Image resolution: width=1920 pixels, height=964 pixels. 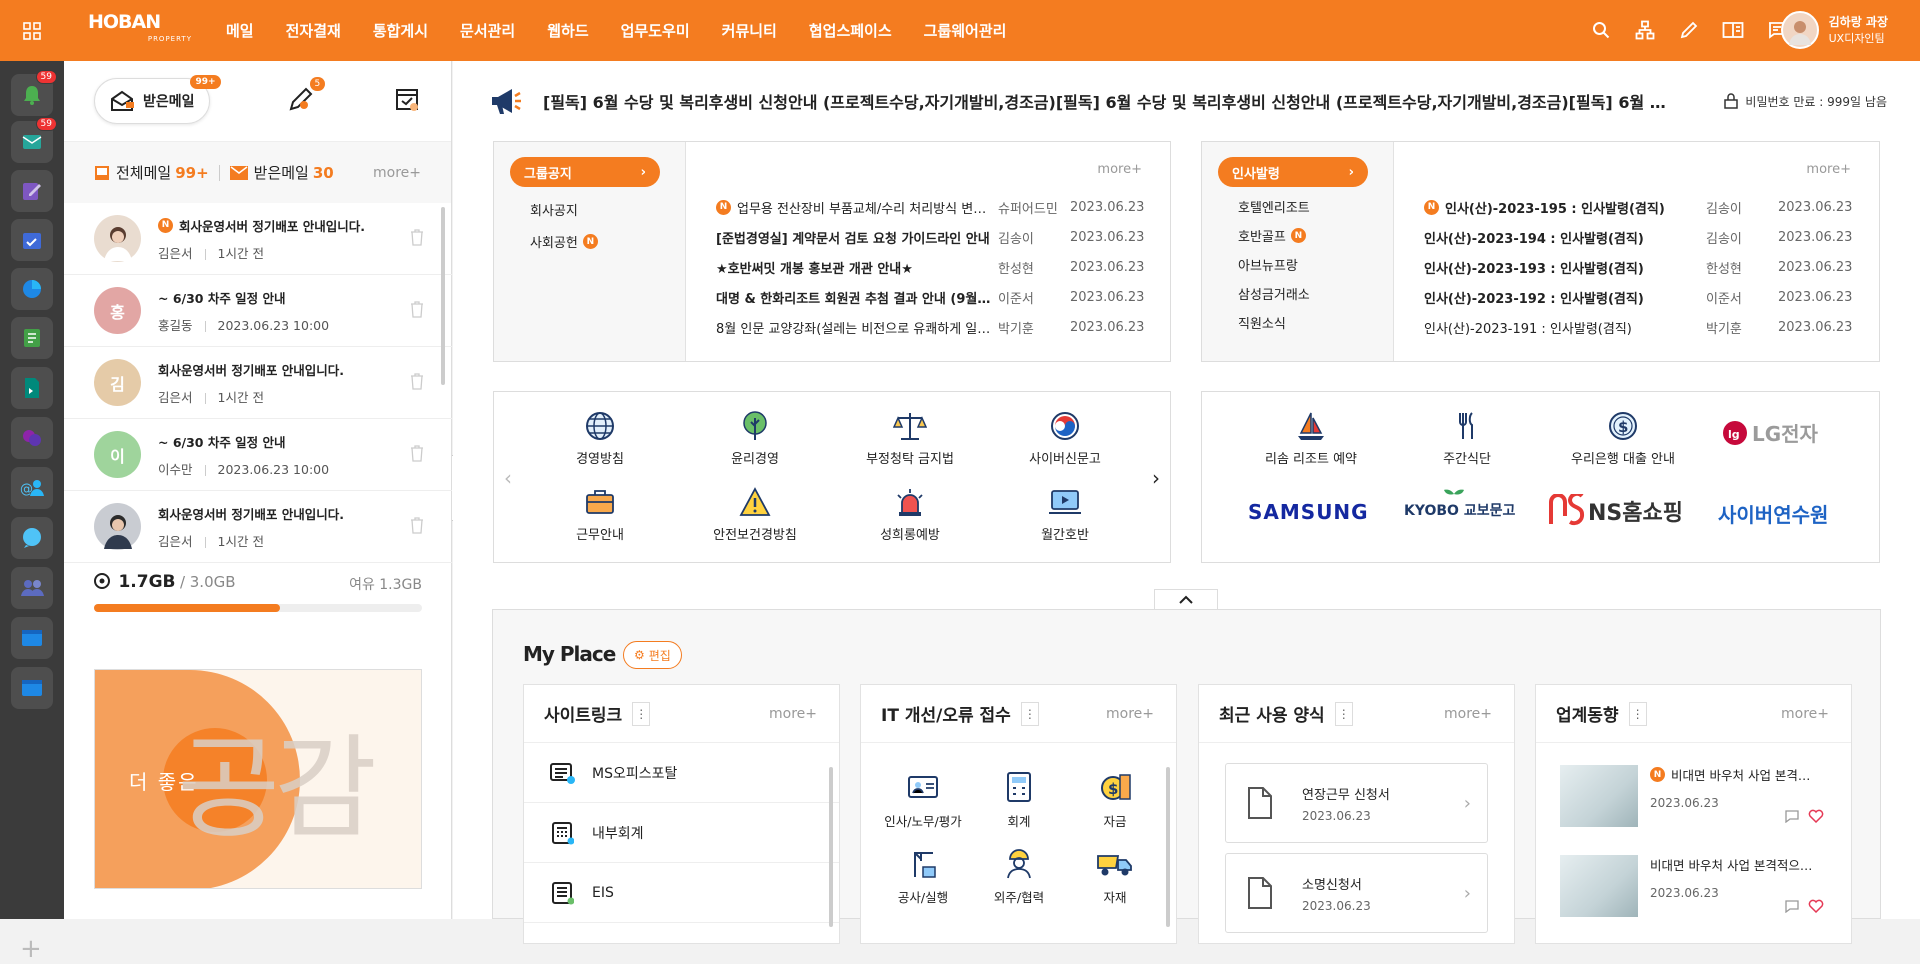 I want to click on chevron-left-icon: ‹, so click(x=508, y=478).